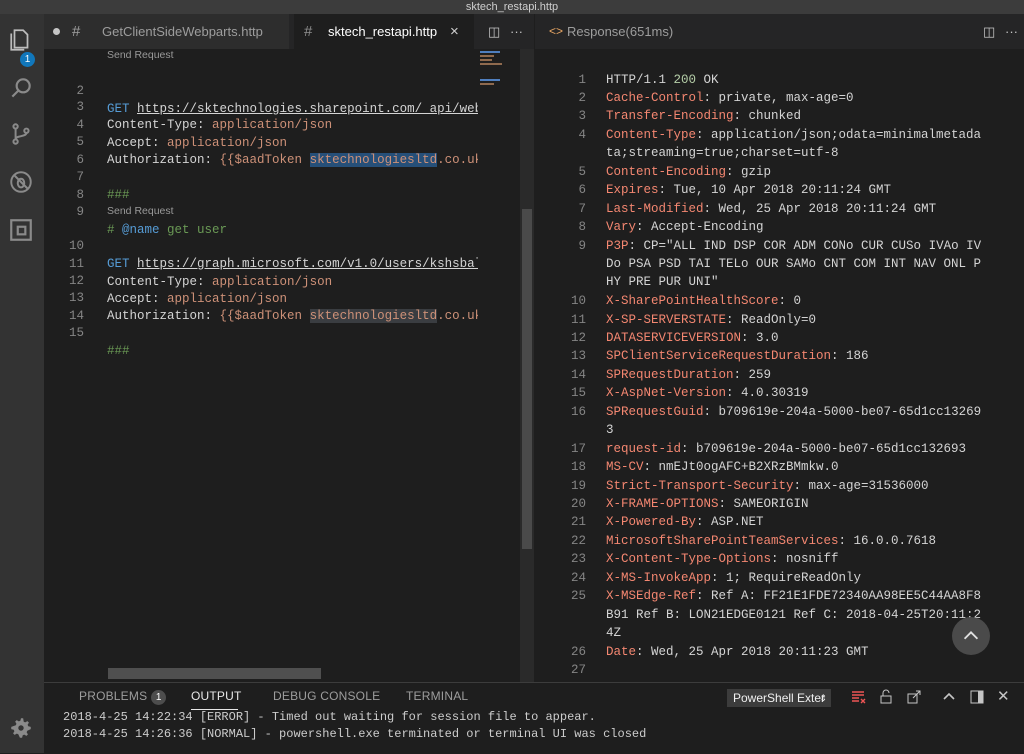 This screenshot has width=1024, height=754. I want to click on explorer-badge: 1, so click(27, 59).